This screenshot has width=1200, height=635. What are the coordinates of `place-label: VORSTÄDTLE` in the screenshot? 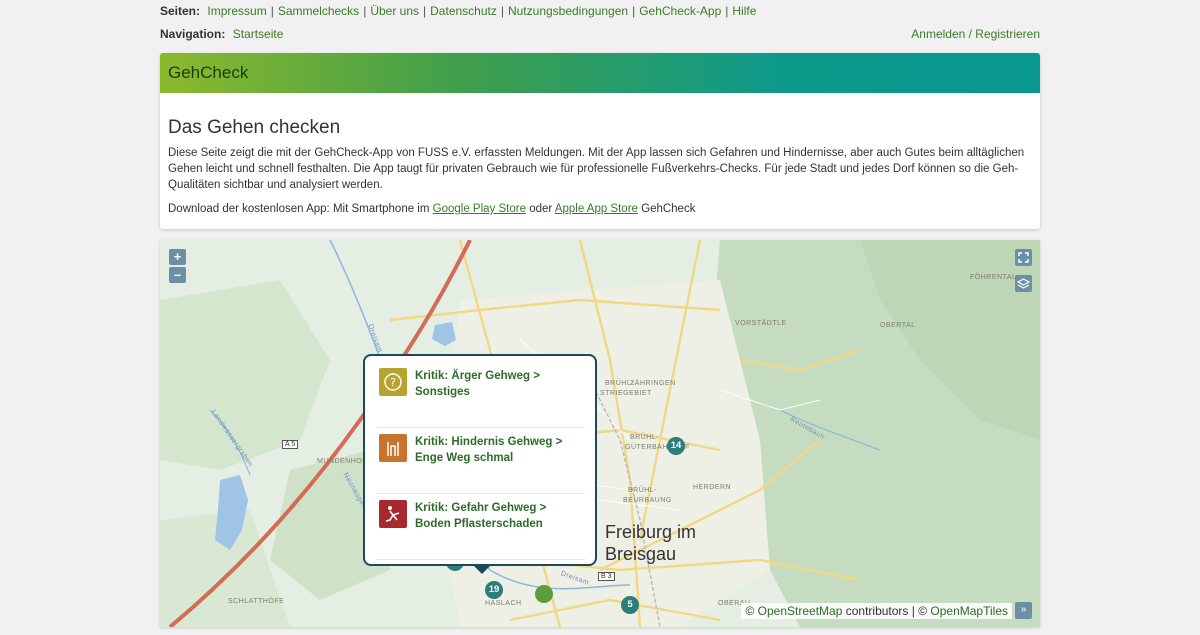 It's located at (761, 323).